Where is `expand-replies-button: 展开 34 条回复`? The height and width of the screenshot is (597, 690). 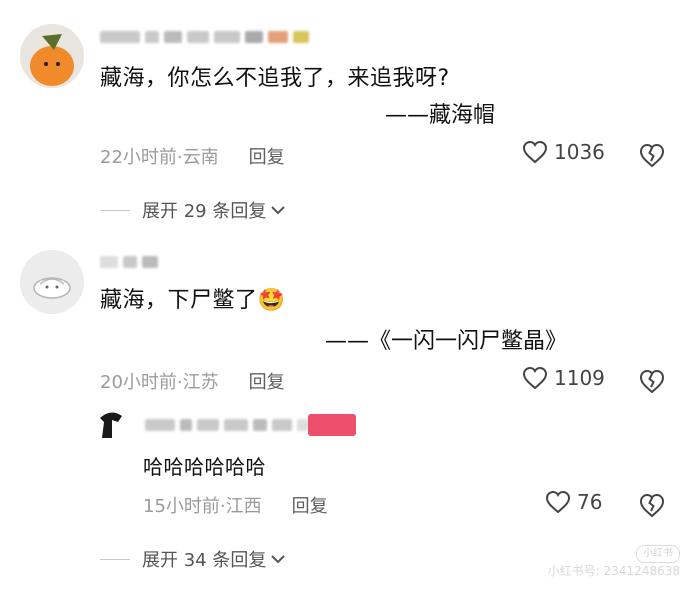 expand-replies-button: 展开 34 条回复 is located at coordinates (193, 559).